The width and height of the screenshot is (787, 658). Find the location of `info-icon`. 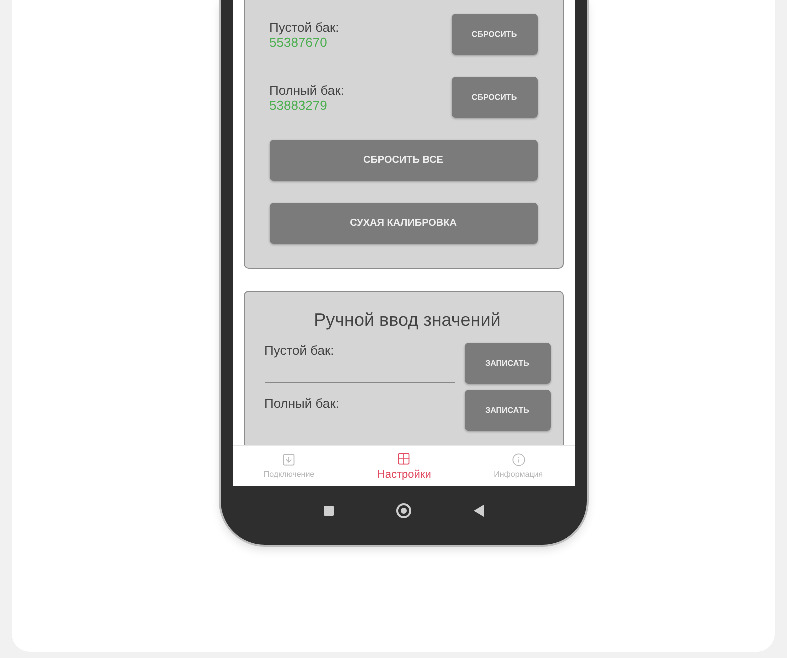

info-icon is located at coordinates (519, 460).